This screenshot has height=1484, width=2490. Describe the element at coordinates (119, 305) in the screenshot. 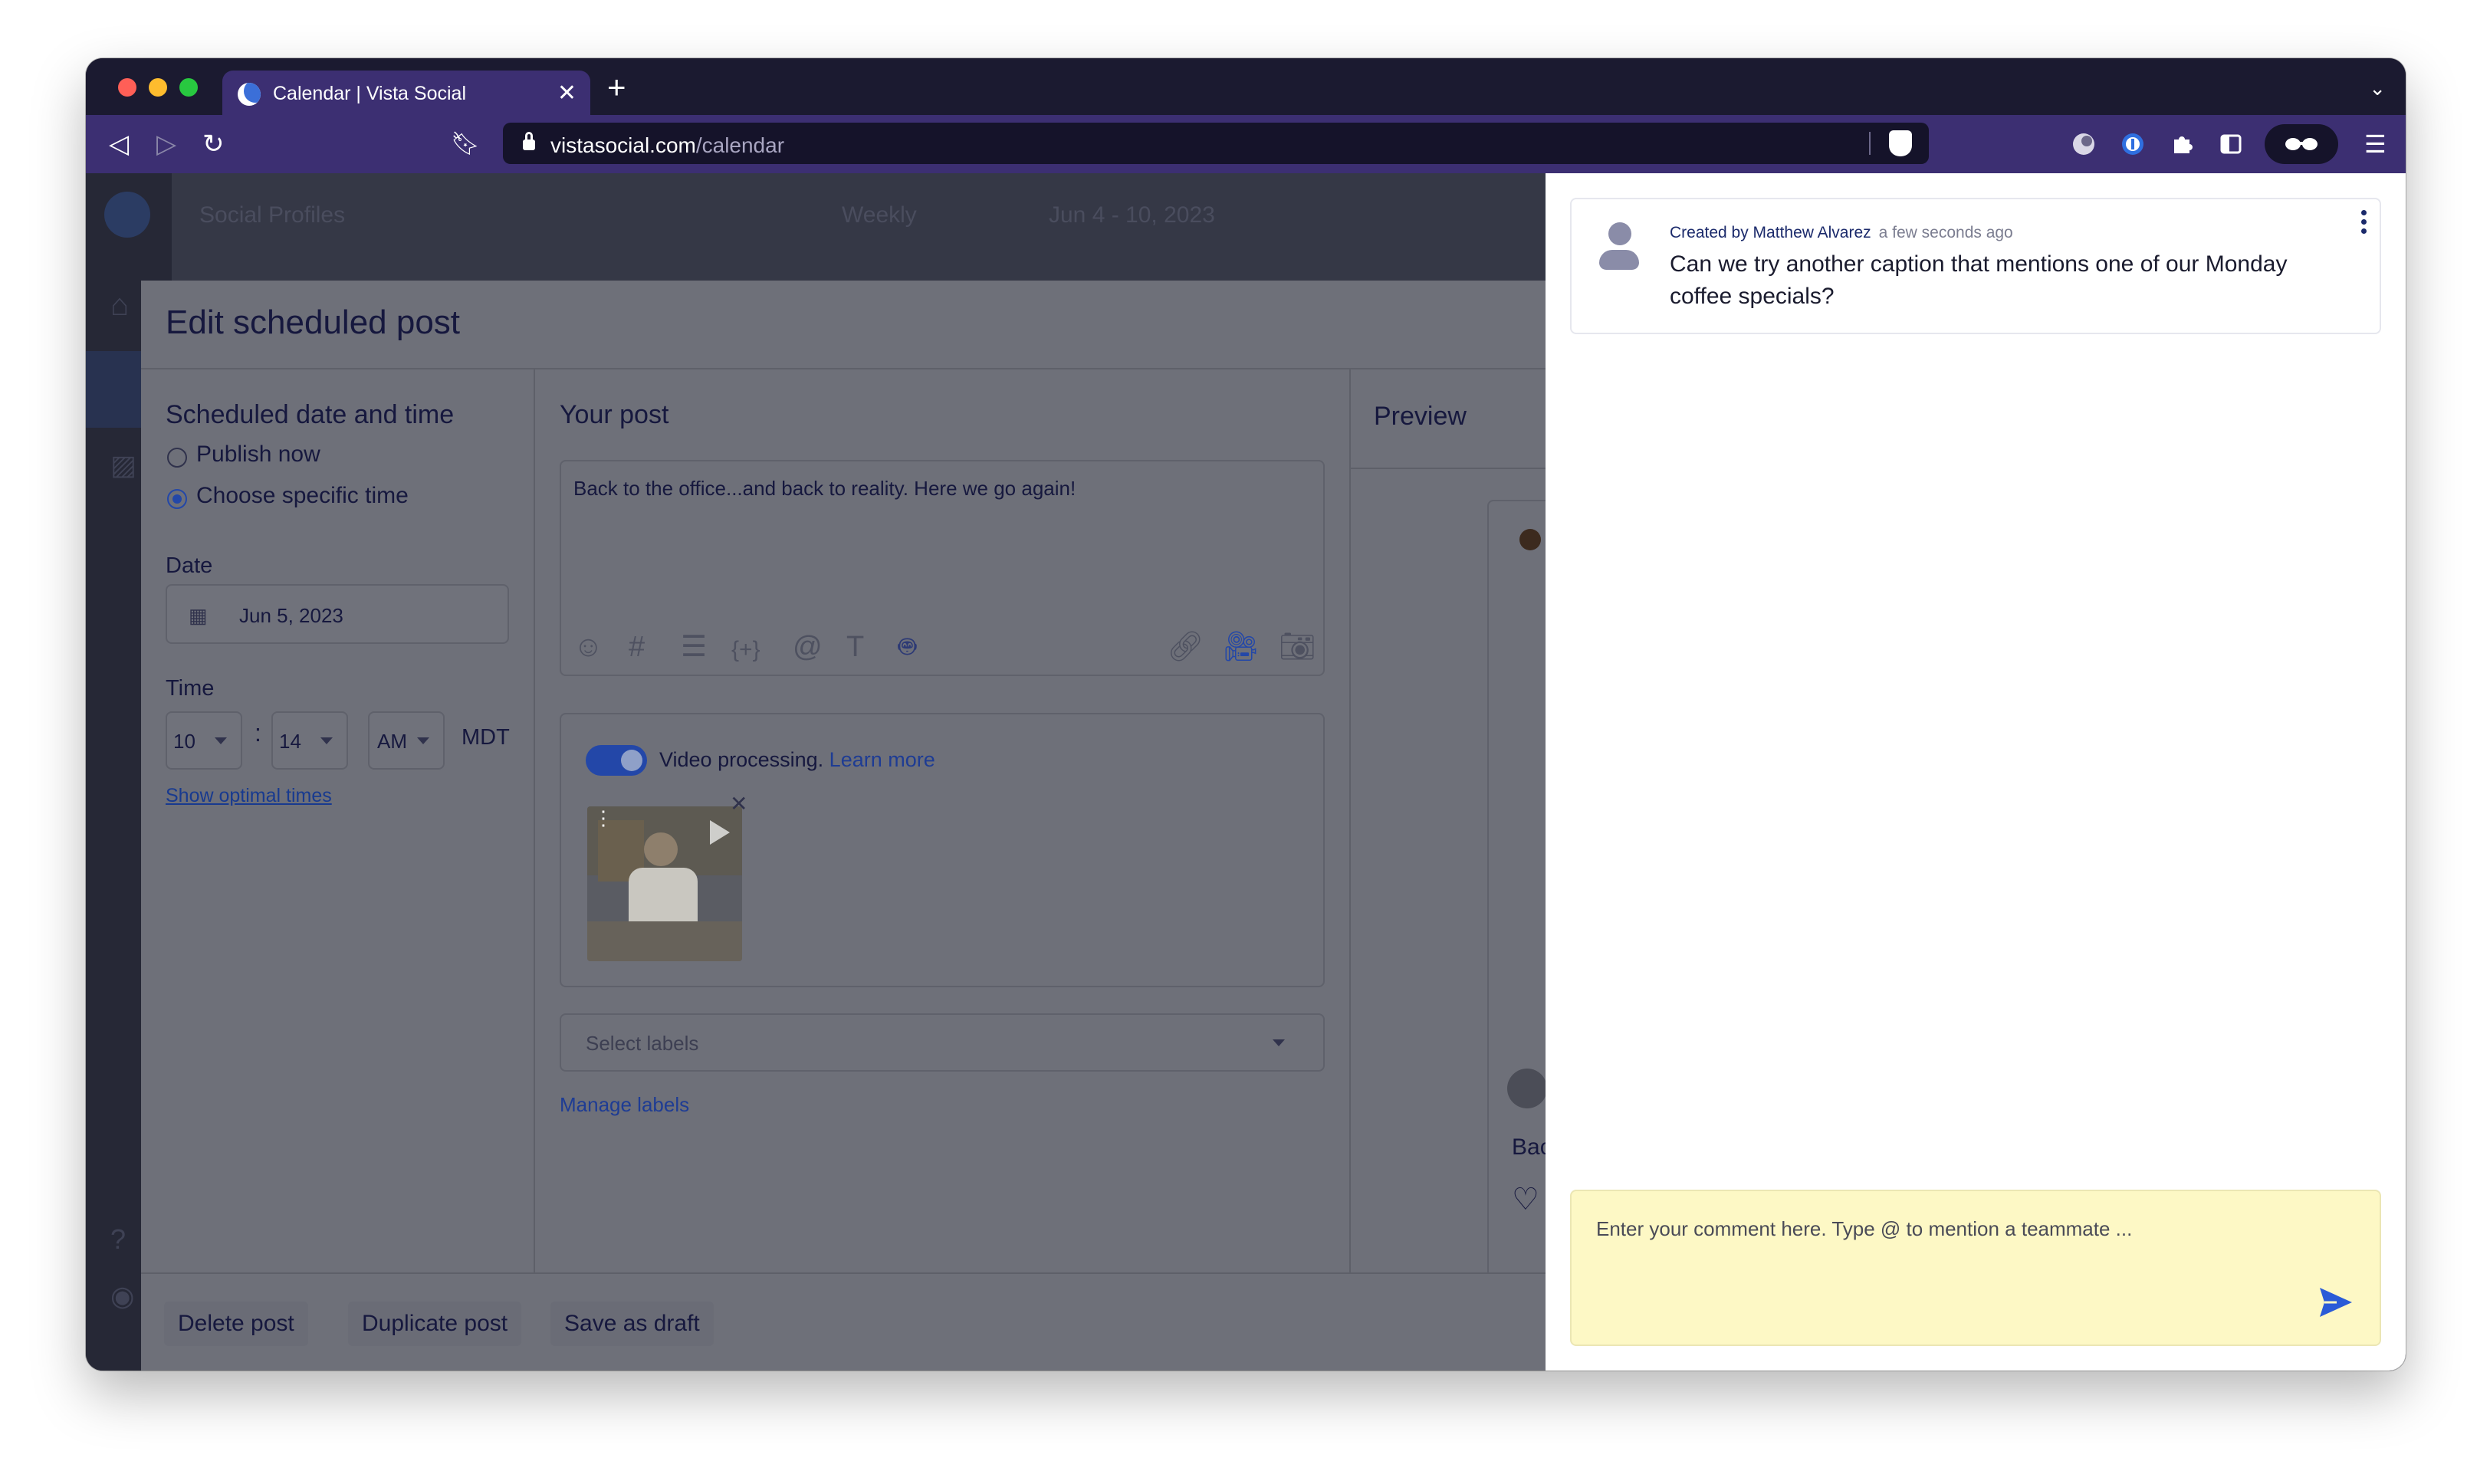

I see `home-icon: ⌂` at that location.